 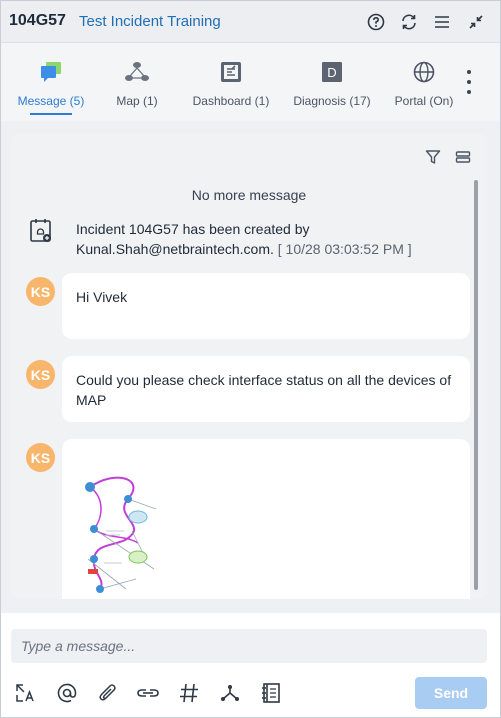 I want to click on link-icon, so click(x=148, y=693).